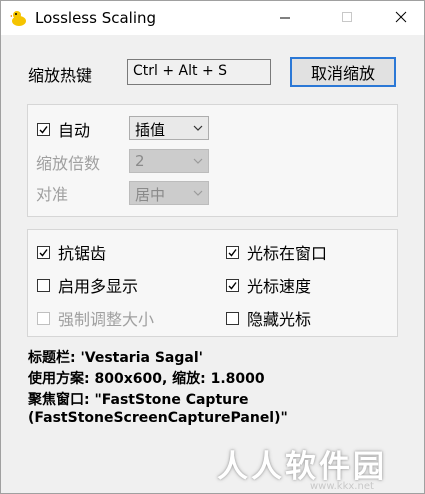 The image size is (425, 494). What do you see at coordinates (96, 18) in the screenshot?
I see `window-title: Lossless Scaling` at bounding box center [96, 18].